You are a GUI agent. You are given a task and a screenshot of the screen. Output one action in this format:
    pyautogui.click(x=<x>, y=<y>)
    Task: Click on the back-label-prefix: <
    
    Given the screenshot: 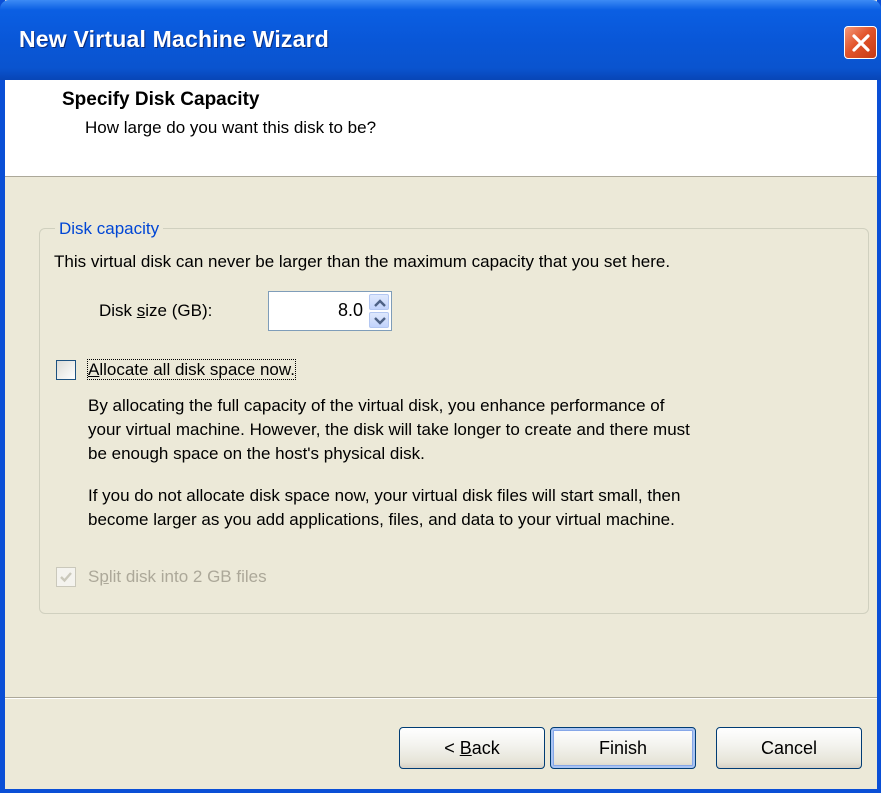 What is the action you would take?
    pyautogui.click(x=452, y=748)
    